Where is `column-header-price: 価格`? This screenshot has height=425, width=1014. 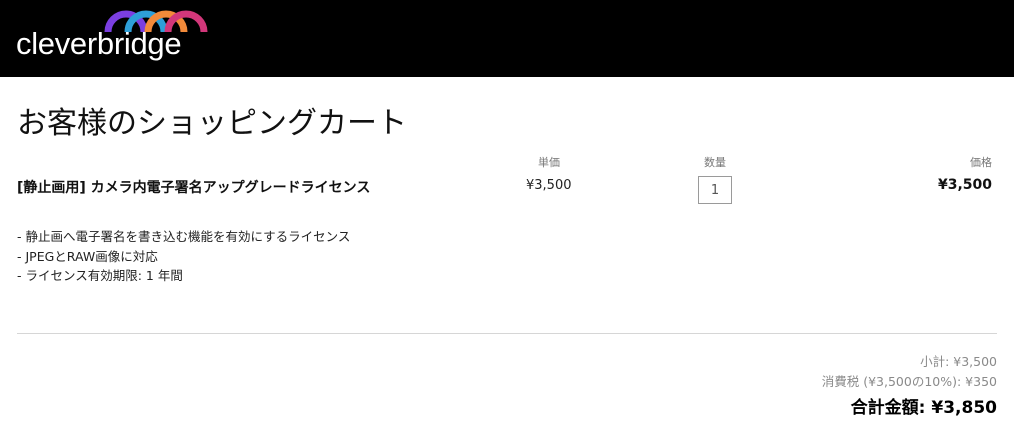 column-header-price: 価格 is located at coordinates (981, 162).